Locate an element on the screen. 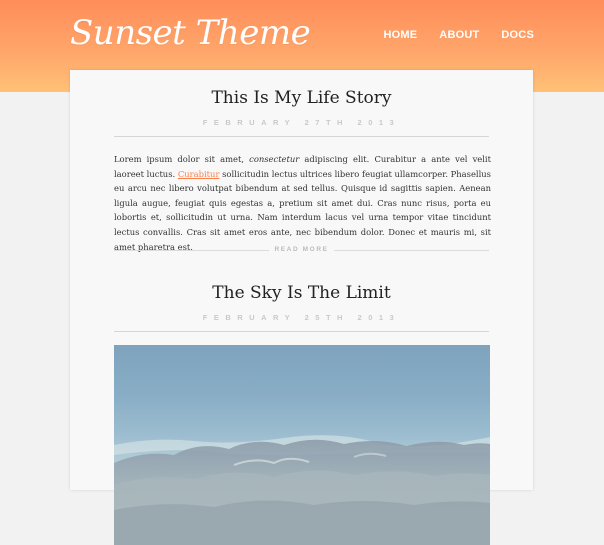 This screenshot has width=604, height=545. site-logo: Sunset Theme is located at coordinates (190, 33).